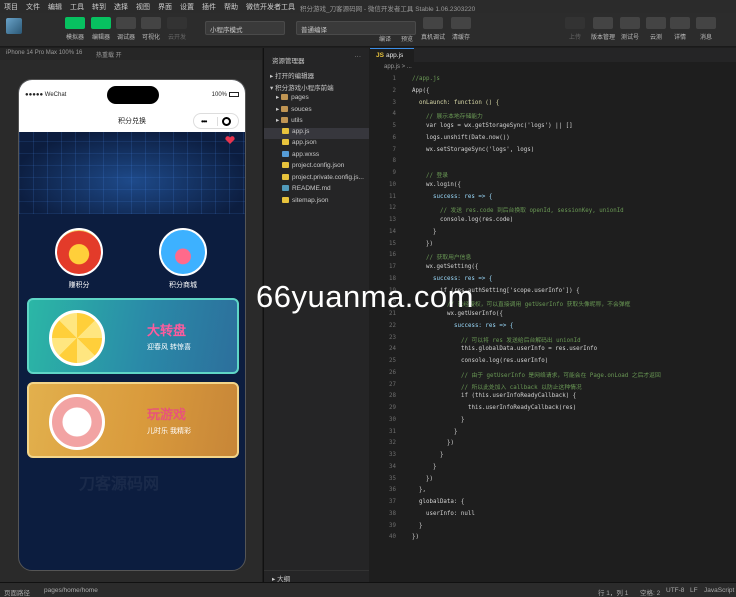 The image size is (736, 597). What do you see at coordinates (553, 80) in the screenshot?
I see `code-line: 1 //app.js` at bounding box center [553, 80].